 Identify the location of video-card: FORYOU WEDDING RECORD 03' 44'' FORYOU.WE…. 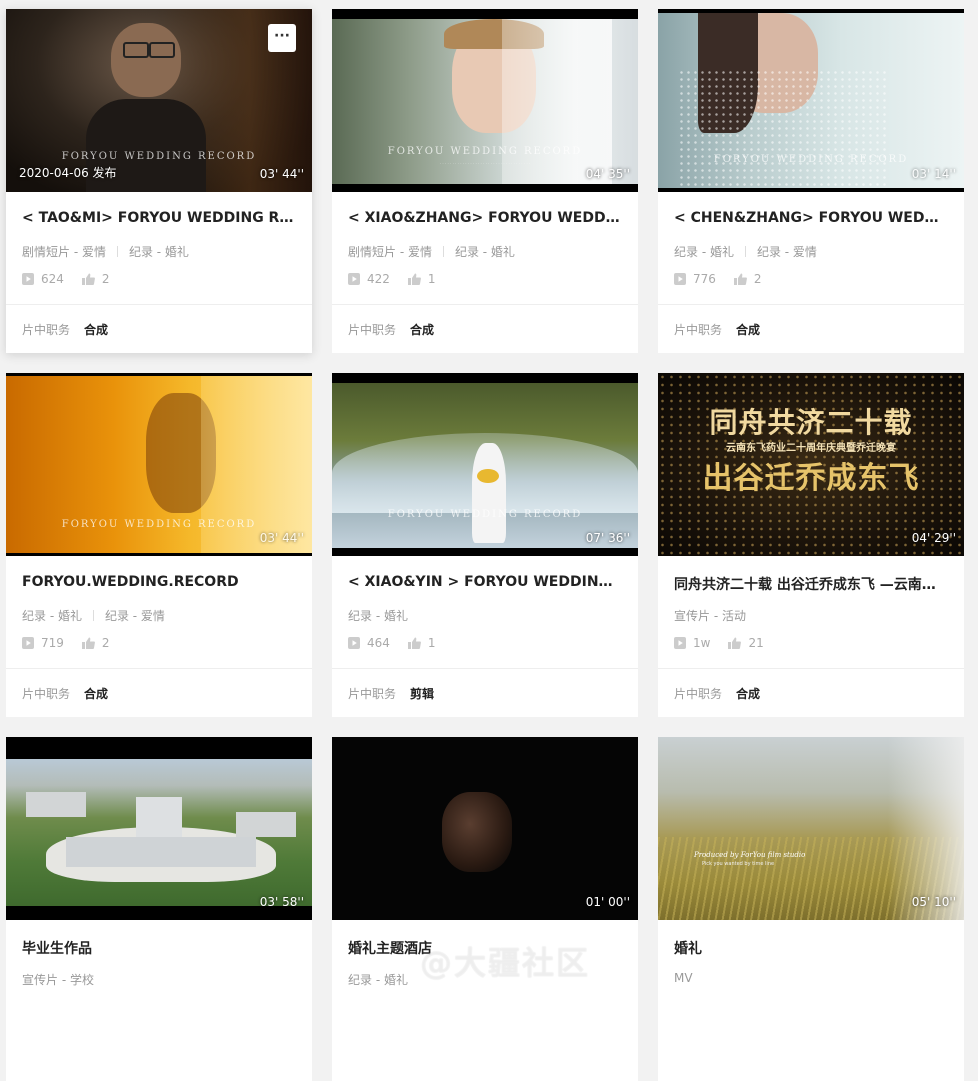
(159, 545).